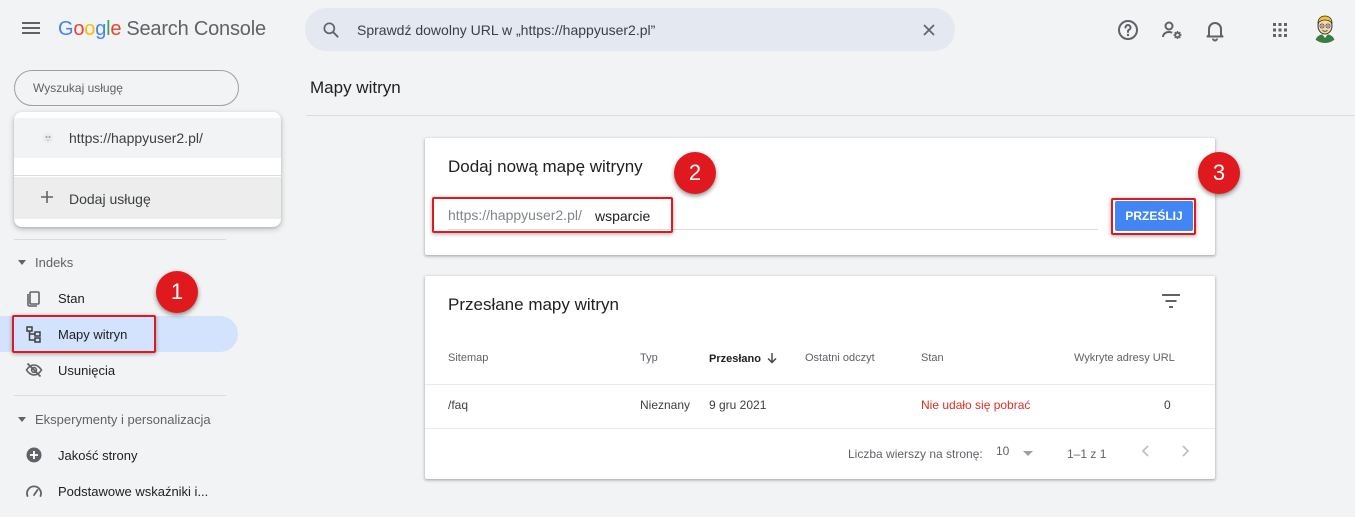 The image size is (1355, 517). What do you see at coordinates (110, 199) in the screenshot?
I see `add-property-label: Dodaj usługę` at bounding box center [110, 199].